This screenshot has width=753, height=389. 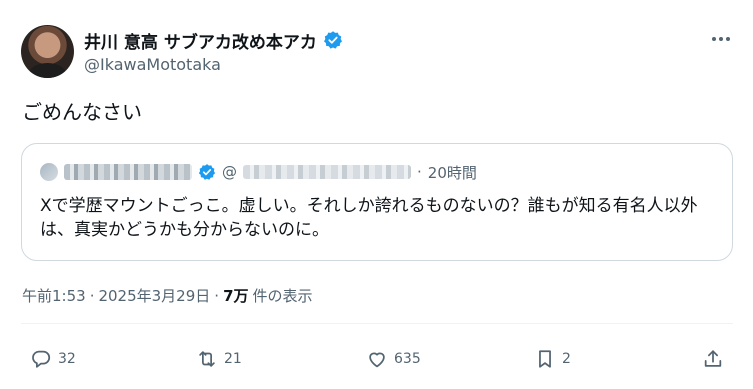 I want to click on author-handle: @IkawaMototaka, so click(x=152, y=64).